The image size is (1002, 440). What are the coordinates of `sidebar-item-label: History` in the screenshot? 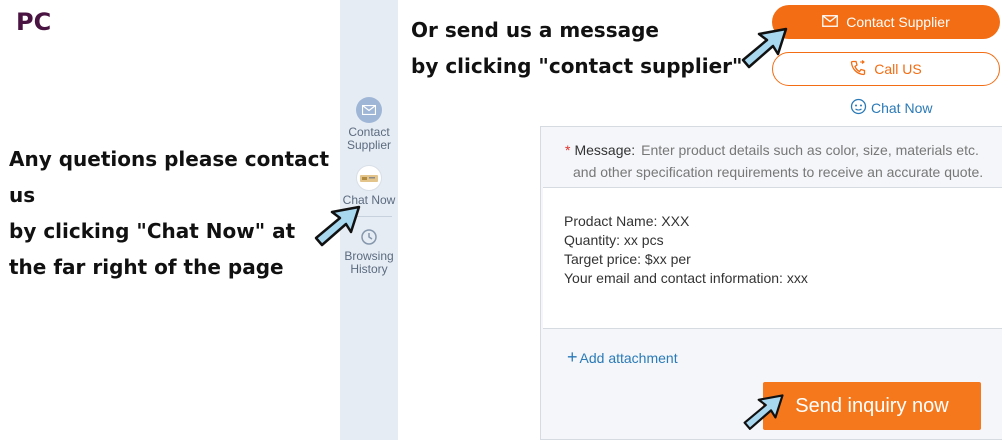 It's located at (369, 269).